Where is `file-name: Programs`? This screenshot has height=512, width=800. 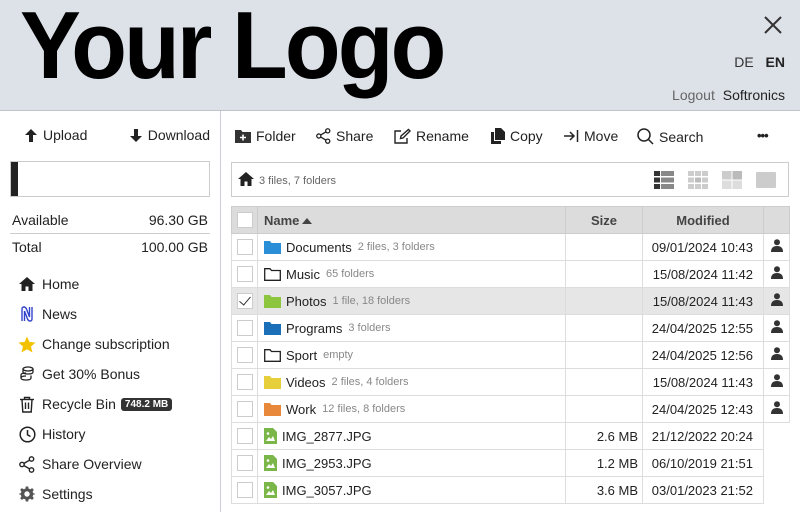 file-name: Programs is located at coordinates (314, 328).